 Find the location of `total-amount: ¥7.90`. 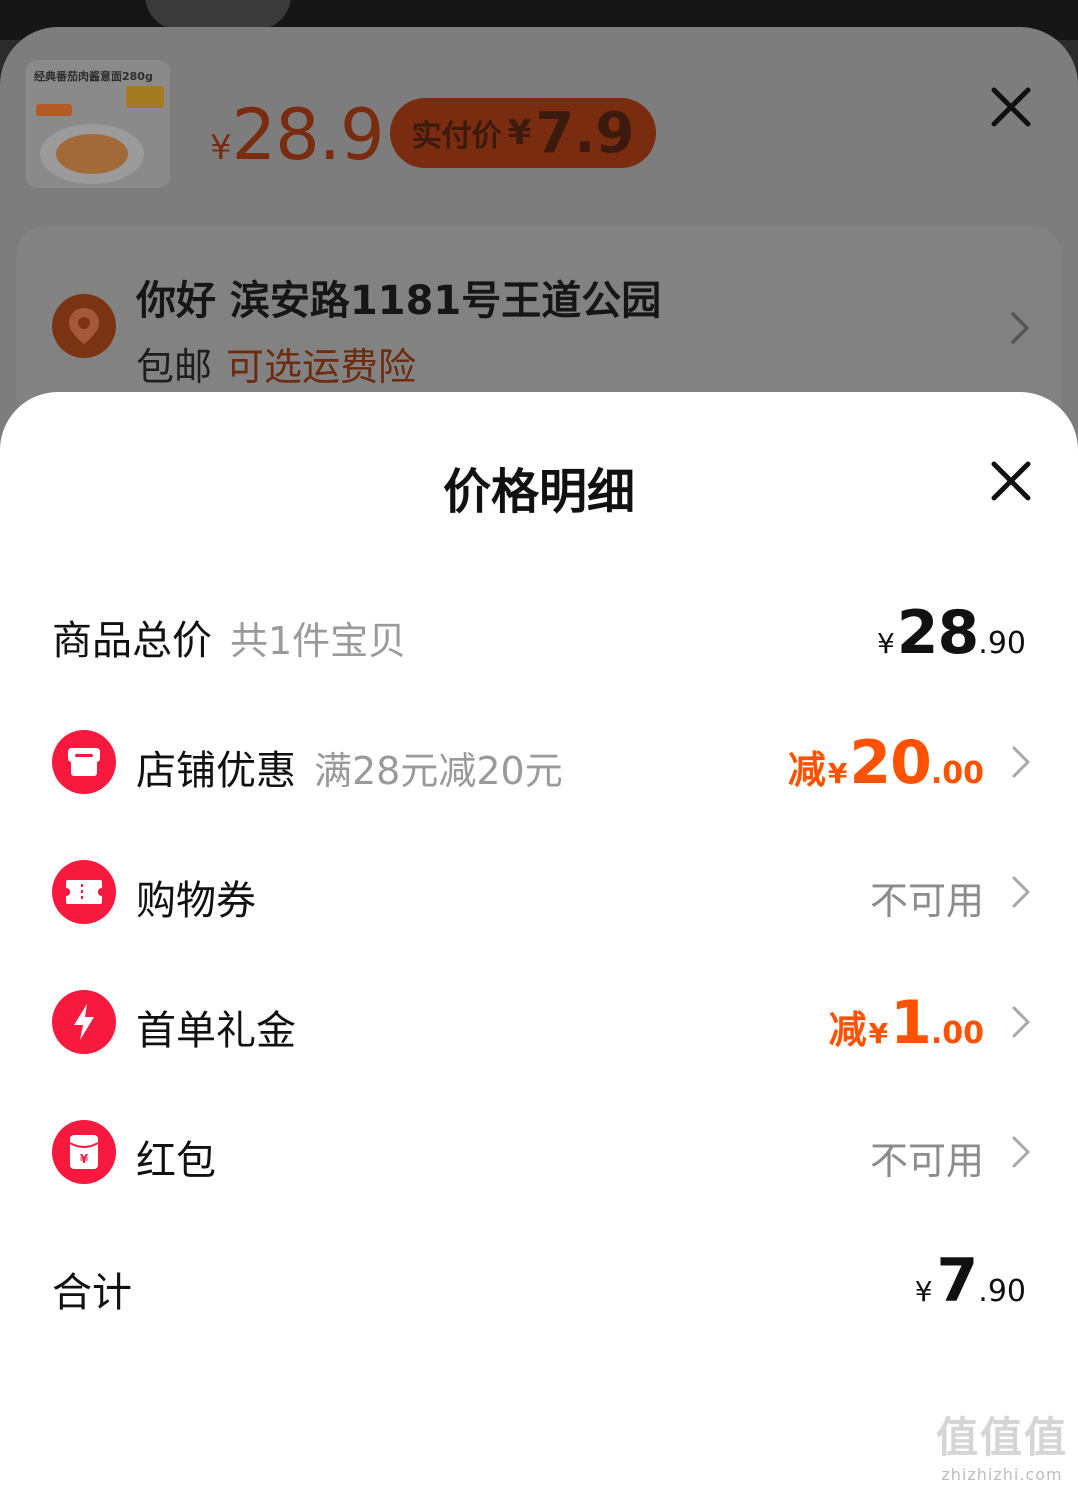

total-amount: ¥7.90 is located at coordinates (970, 1281).